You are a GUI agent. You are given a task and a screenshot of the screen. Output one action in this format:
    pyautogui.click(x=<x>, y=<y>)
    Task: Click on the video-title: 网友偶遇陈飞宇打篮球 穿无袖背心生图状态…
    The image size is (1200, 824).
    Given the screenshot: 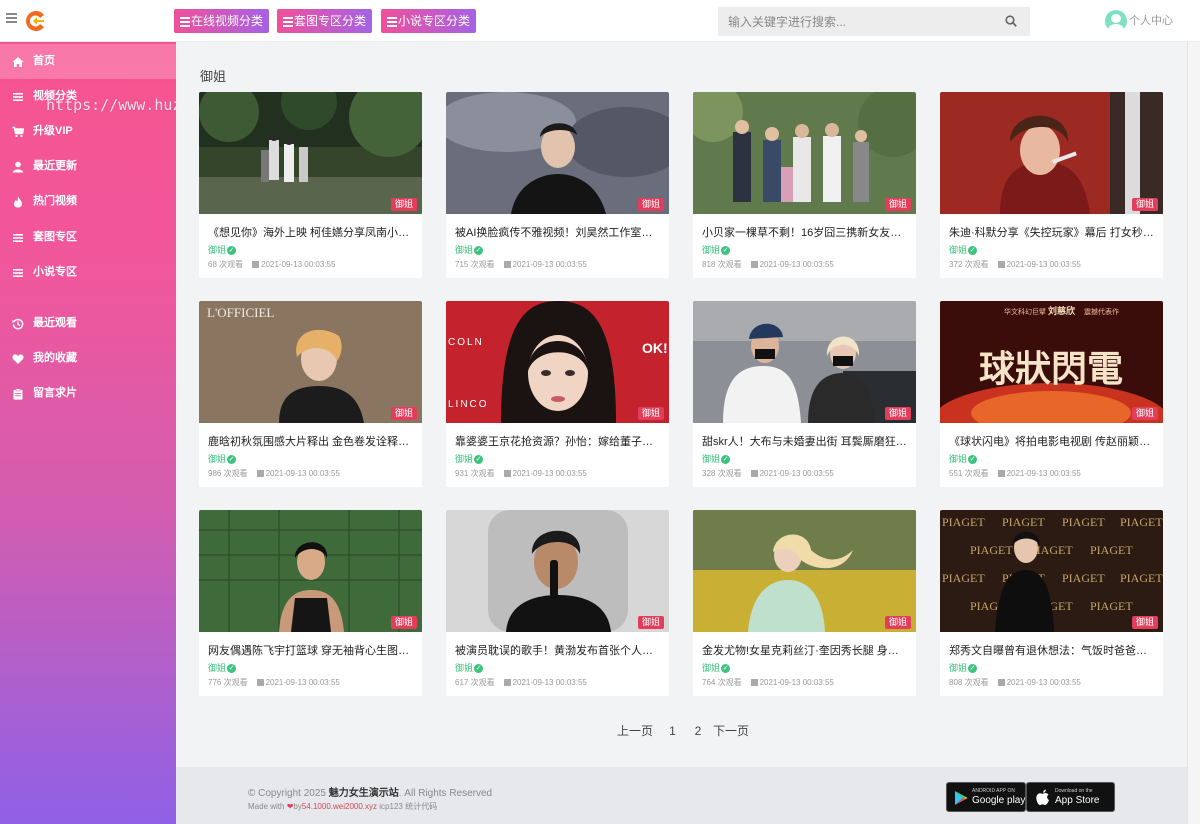 What is the action you would take?
    pyautogui.click(x=310, y=651)
    